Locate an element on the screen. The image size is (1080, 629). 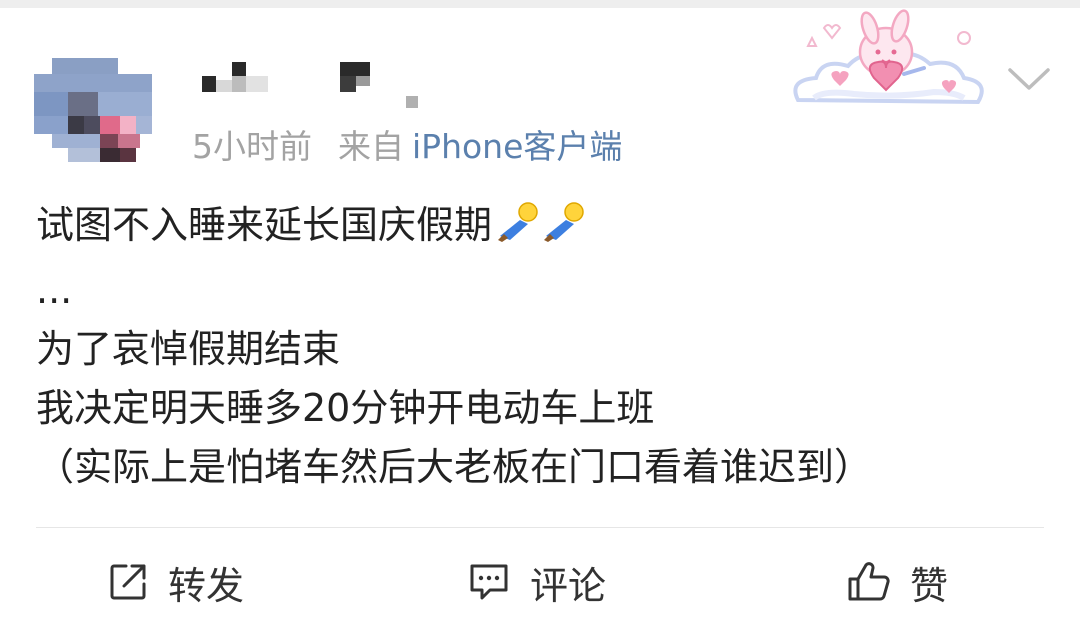
post-line-1-text: 试图不入睡来延长国庆假期 is located at coordinates (264, 225).